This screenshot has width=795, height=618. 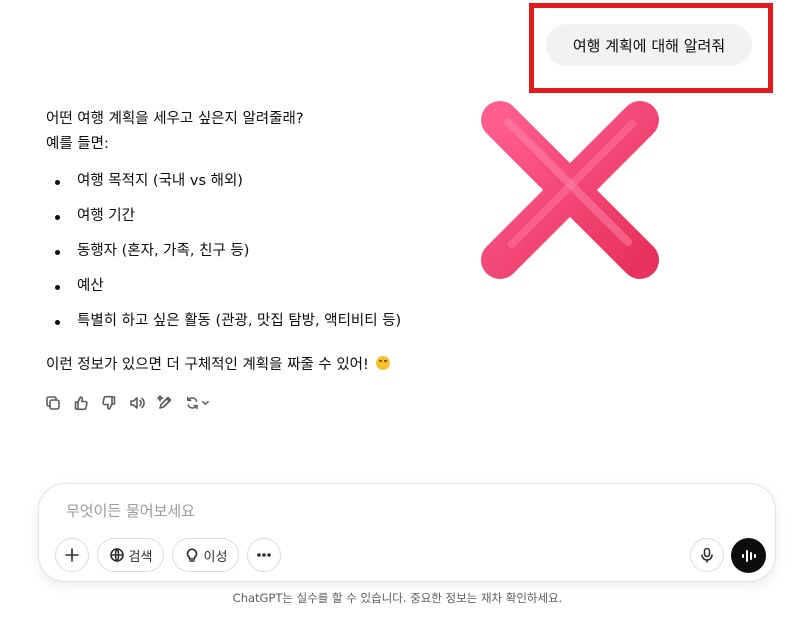 What do you see at coordinates (651, 48) in the screenshot?
I see `highlight-annotation-box` at bounding box center [651, 48].